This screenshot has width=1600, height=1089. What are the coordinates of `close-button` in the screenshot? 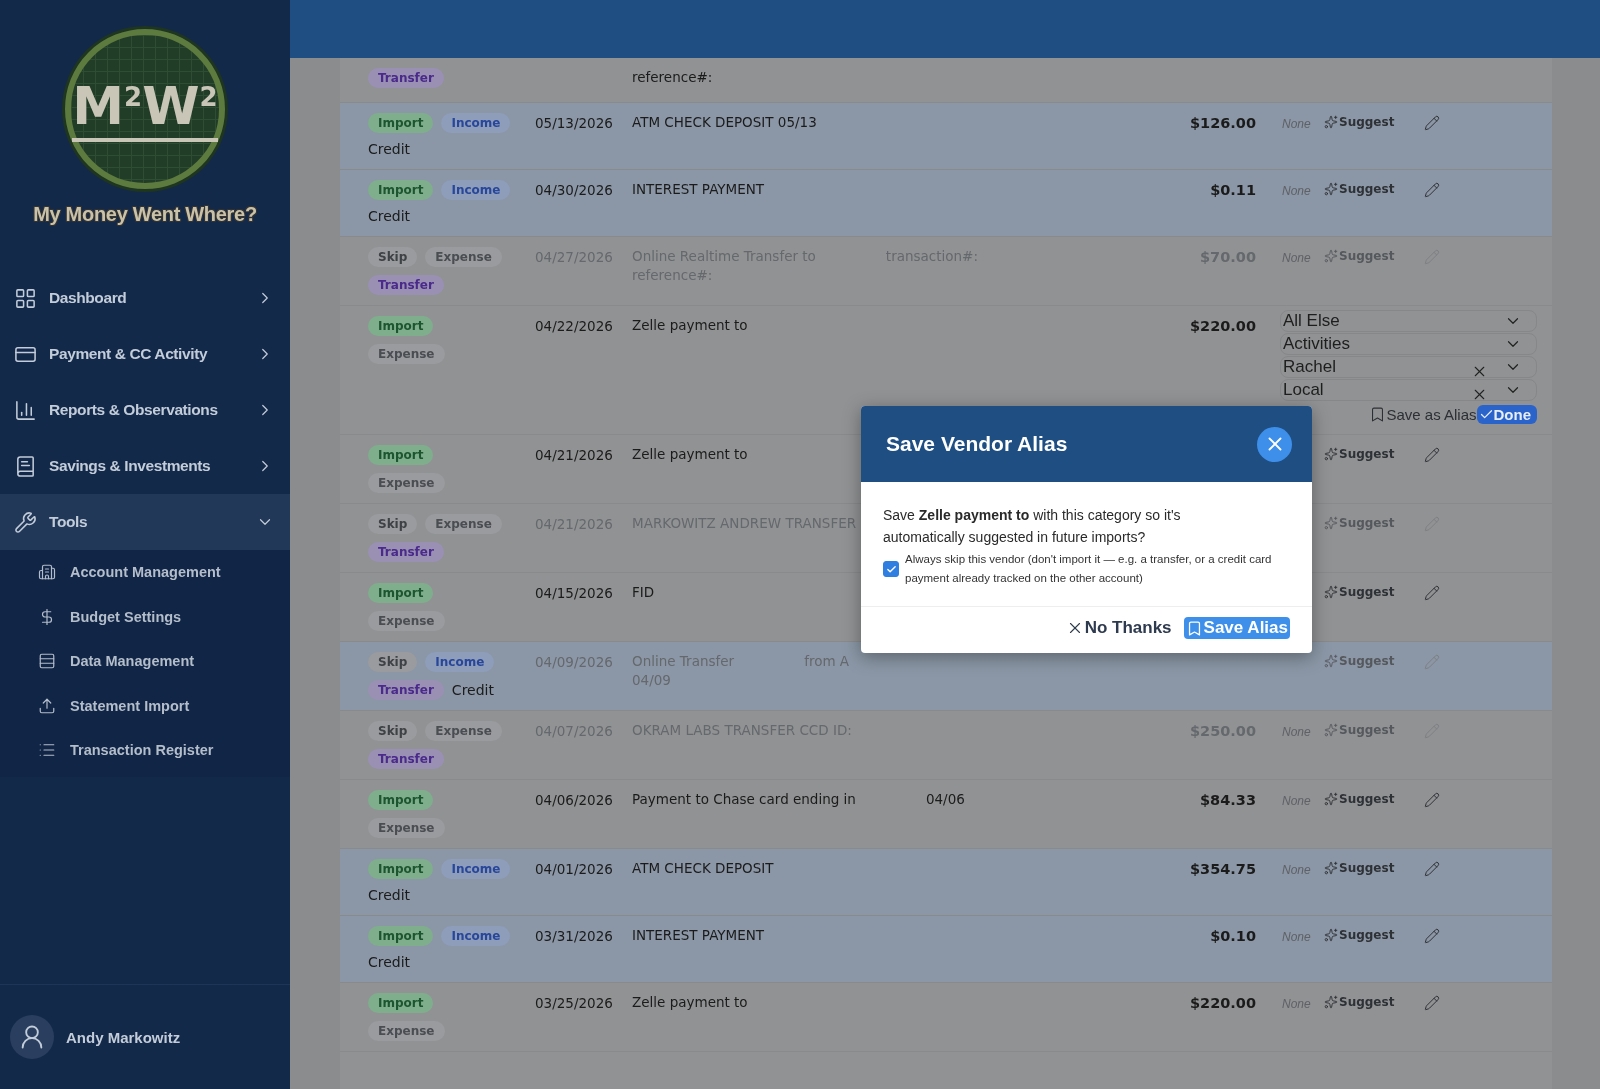 It's located at (1274, 444).